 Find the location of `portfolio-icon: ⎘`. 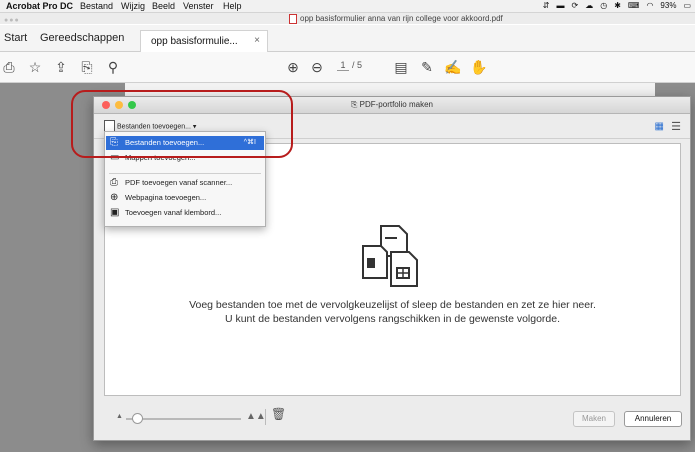

portfolio-icon: ⎘ is located at coordinates (355, 104).